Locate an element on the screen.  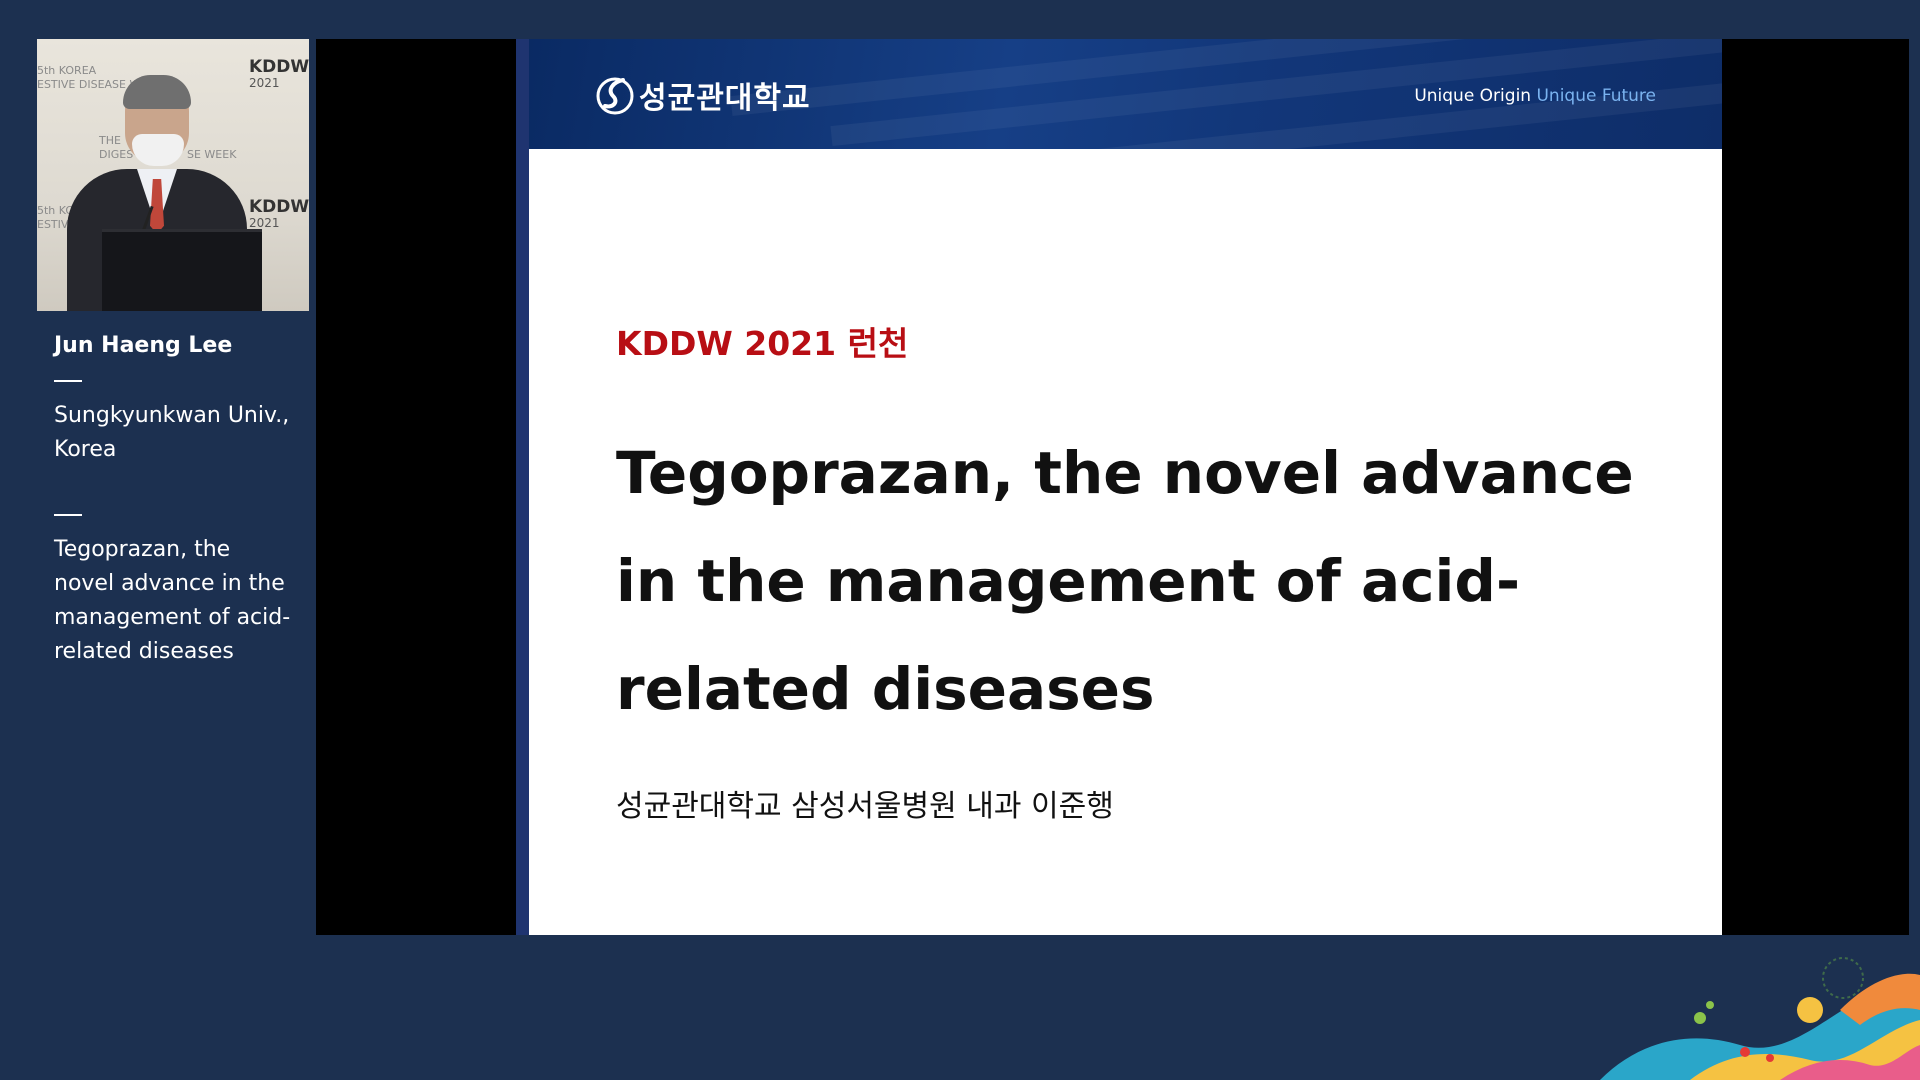
presenter-line: 성균관대학교 삼성서울병원 내과 이준행 is located at coordinates (865, 806).